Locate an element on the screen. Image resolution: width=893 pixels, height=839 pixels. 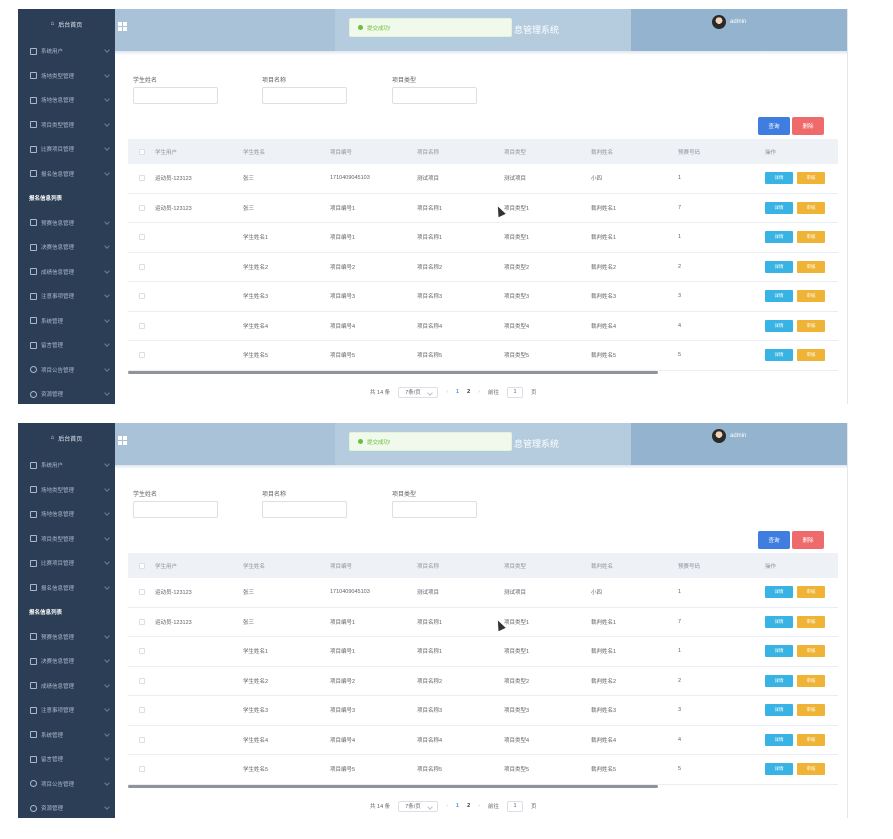
sidebar-item: 项目公告管理 is located at coordinates (66, 370).